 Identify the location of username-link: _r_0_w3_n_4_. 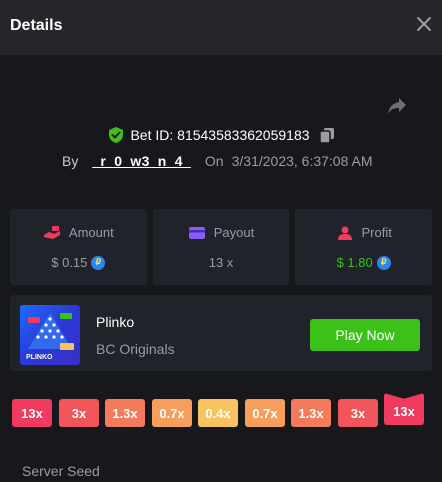
(141, 161).